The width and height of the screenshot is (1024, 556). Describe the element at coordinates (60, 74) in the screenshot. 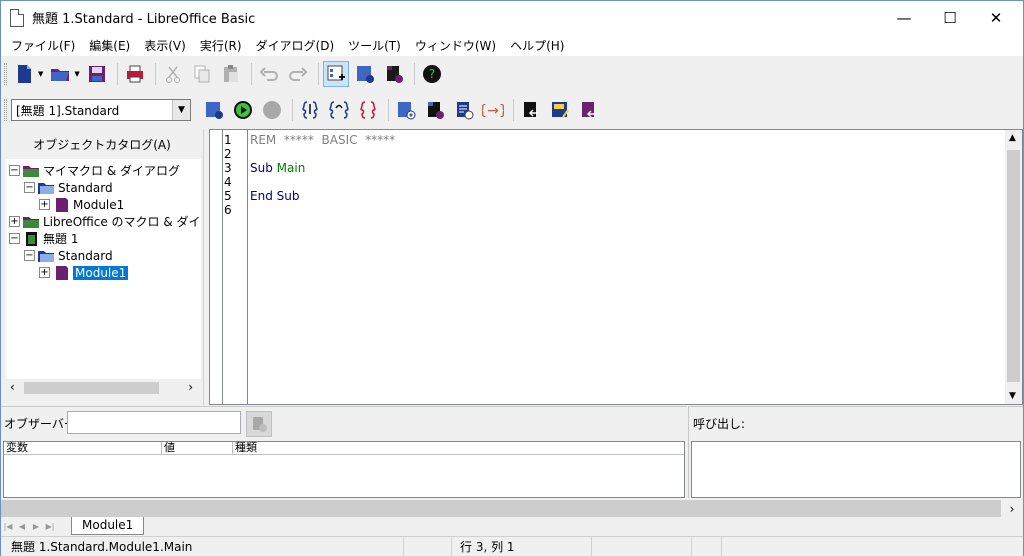

I see `open-button` at that location.